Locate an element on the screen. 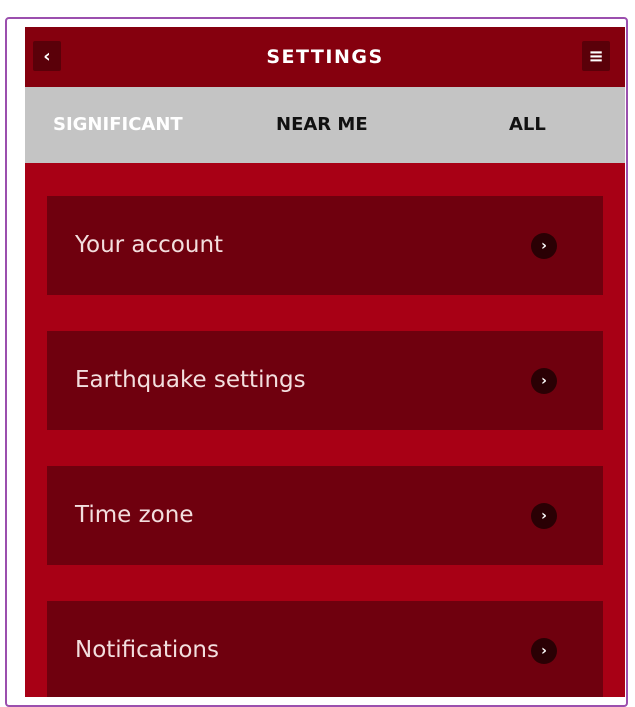  tab-significant: SIGNIFICANT is located at coordinates (118, 125).